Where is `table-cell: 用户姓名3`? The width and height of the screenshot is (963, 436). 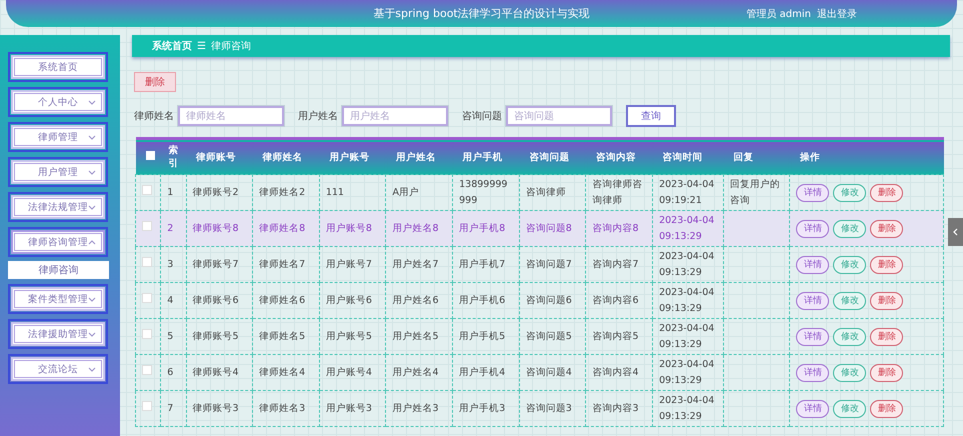 table-cell: 用户姓名3 is located at coordinates (415, 408).